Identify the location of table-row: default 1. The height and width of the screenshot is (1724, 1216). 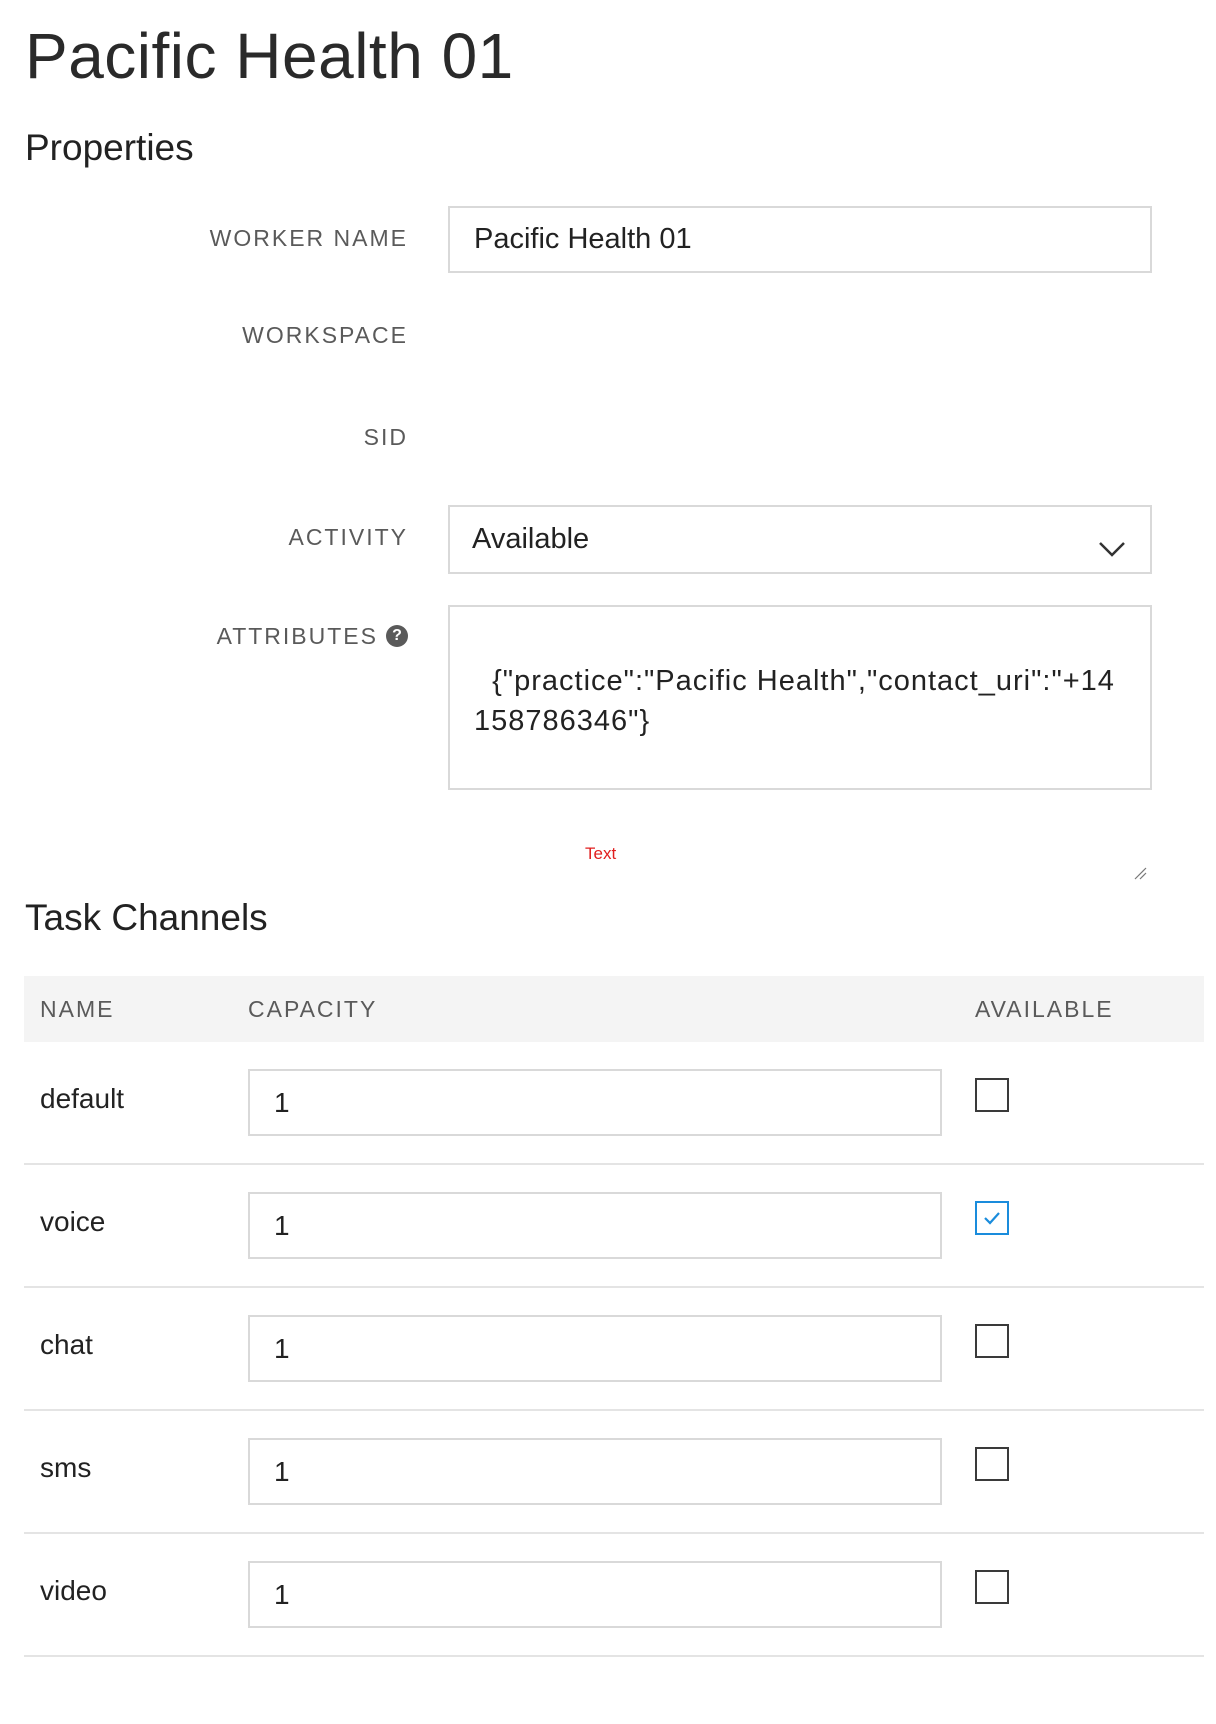
(614, 1103).